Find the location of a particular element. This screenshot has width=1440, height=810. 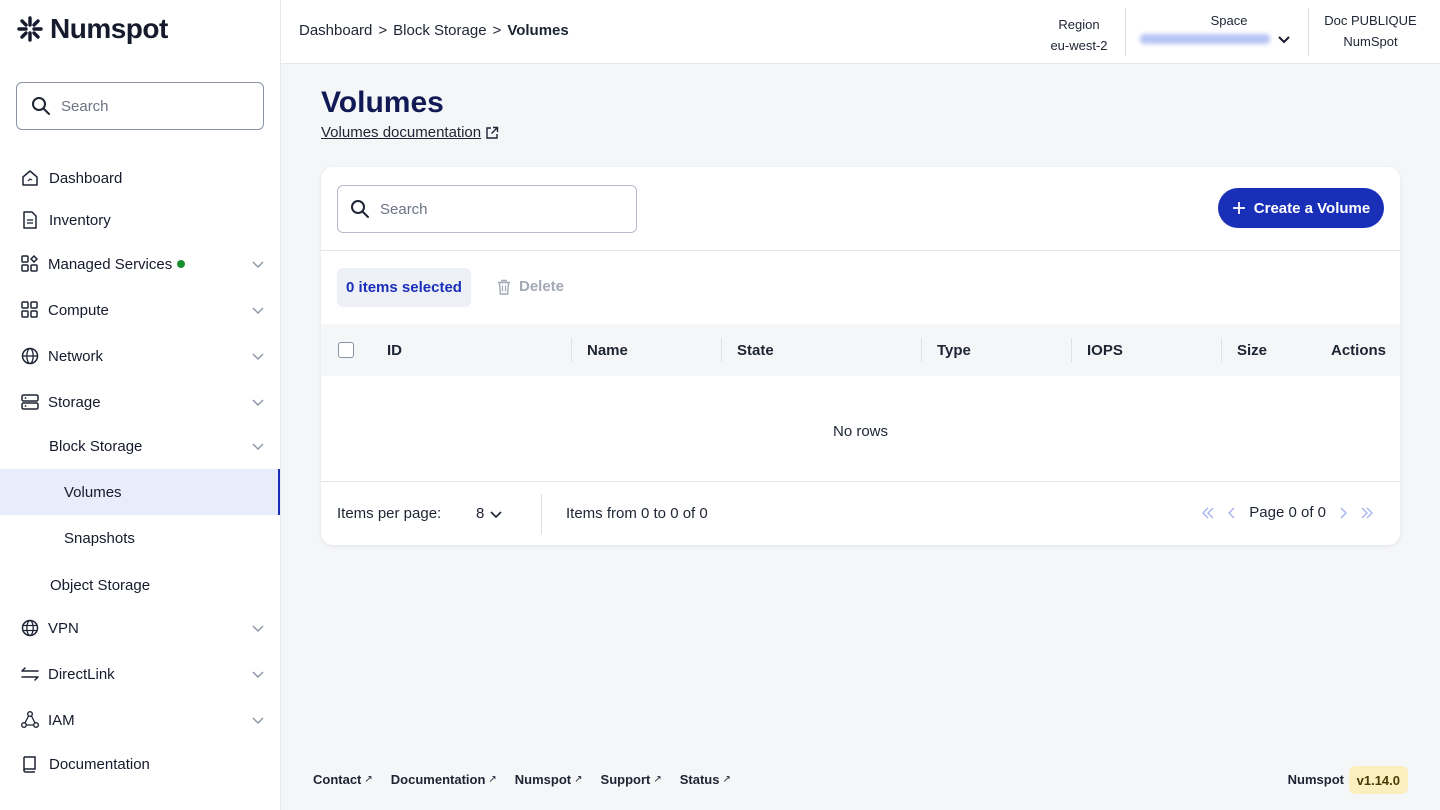

space-label: Space is located at coordinates (1229, 20).